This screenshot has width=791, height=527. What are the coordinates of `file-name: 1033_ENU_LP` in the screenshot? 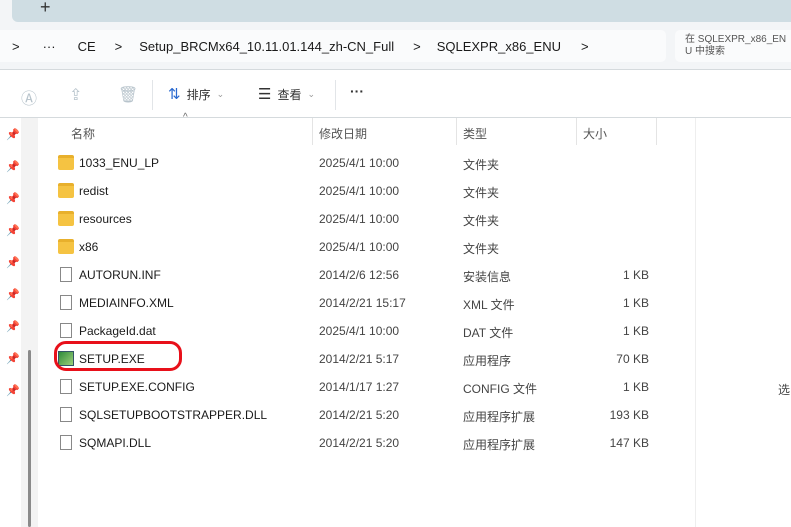 It's located at (119, 163).